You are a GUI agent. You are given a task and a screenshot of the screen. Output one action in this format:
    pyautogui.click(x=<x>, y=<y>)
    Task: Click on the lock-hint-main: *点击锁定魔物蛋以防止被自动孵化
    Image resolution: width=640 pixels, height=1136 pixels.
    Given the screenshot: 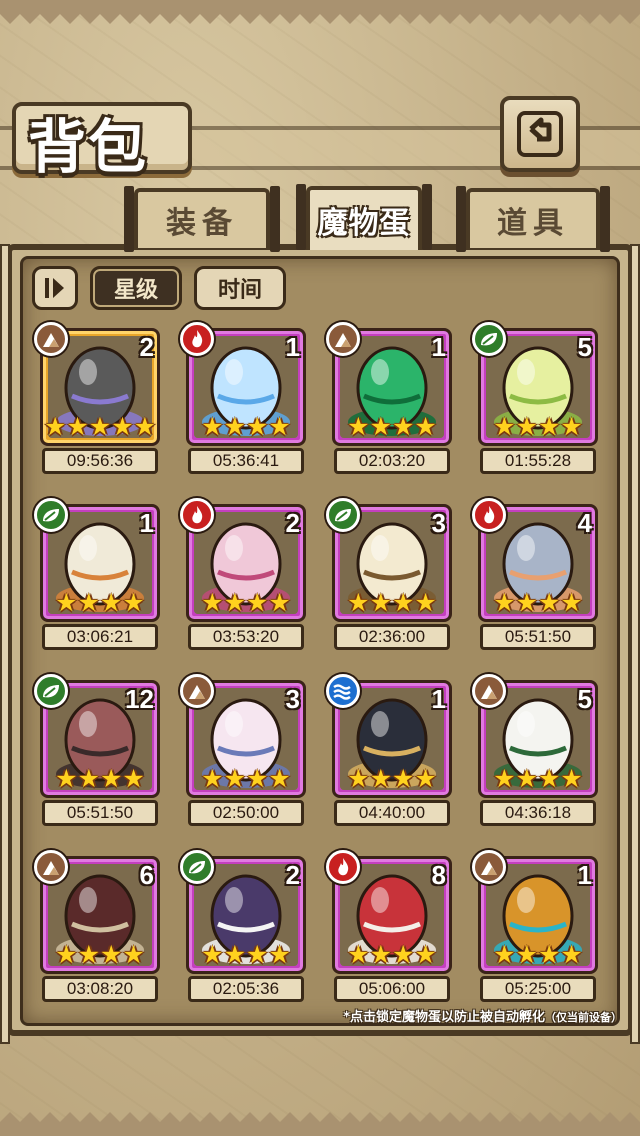 What is the action you would take?
    pyautogui.click(x=444, y=1017)
    